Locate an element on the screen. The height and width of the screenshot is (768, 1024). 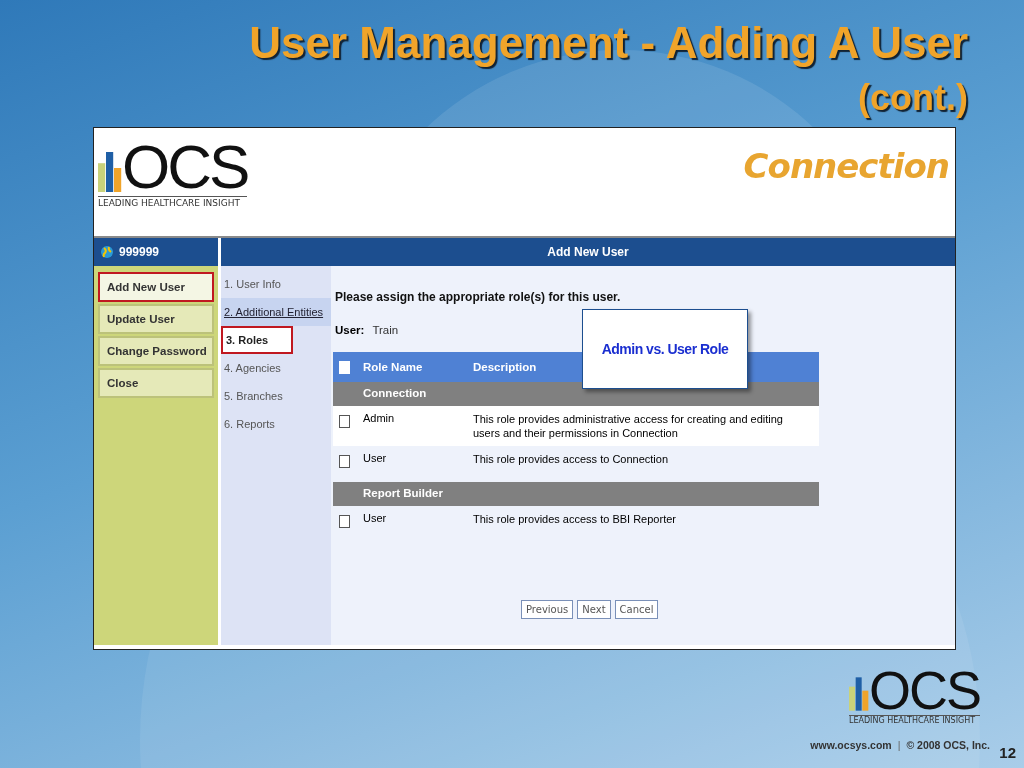
table-cell-text: Admin is located at coordinates (379, 417).